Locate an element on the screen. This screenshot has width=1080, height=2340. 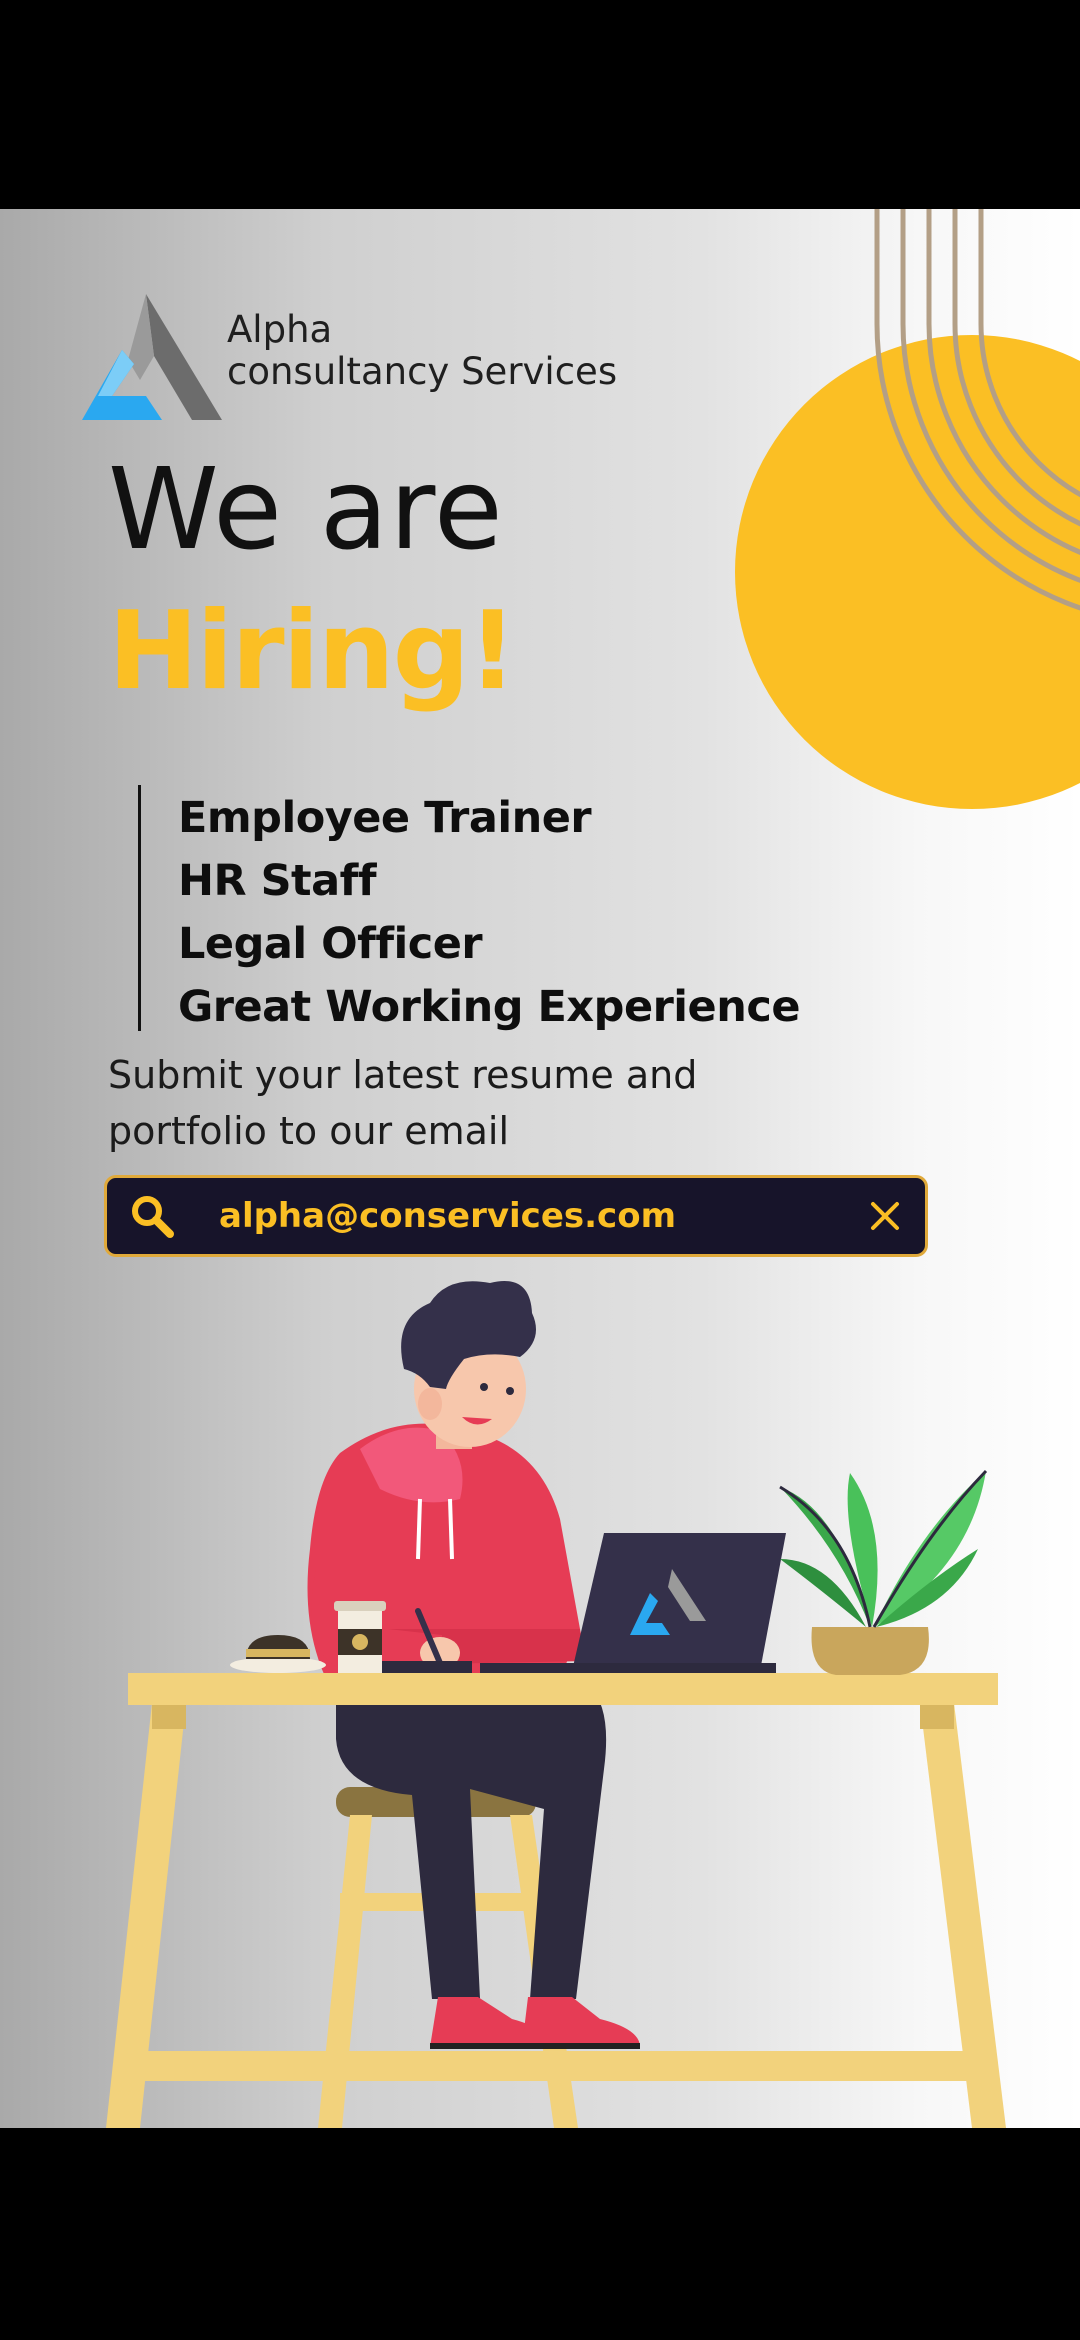
plant-icon is located at coordinates (883, 1572).